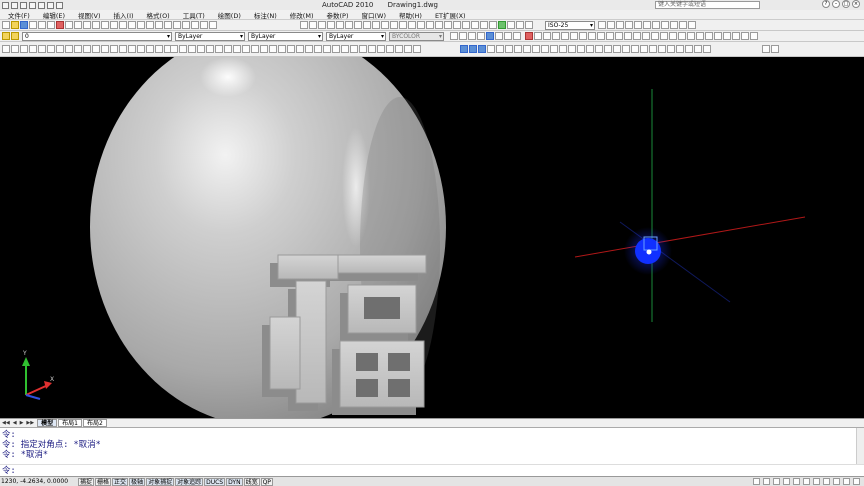 The height and width of the screenshot is (486, 864). I want to click on paste-icon, so click(78, 25).